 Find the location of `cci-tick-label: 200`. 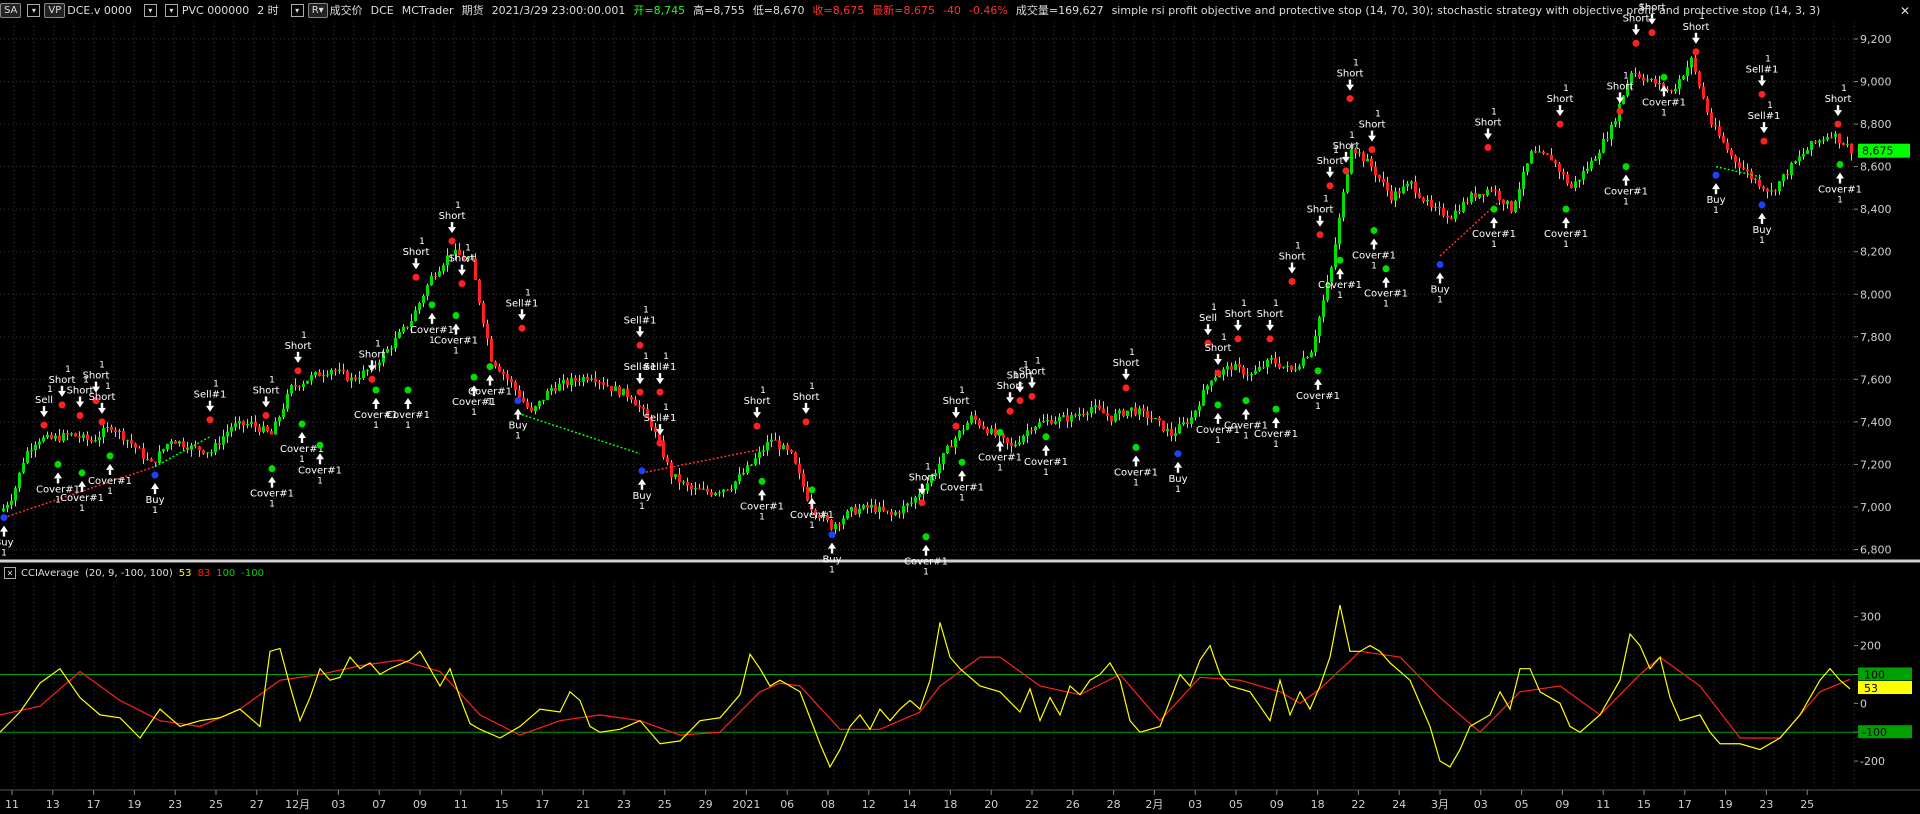

cci-tick-label: 200 is located at coordinates (1870, 646).